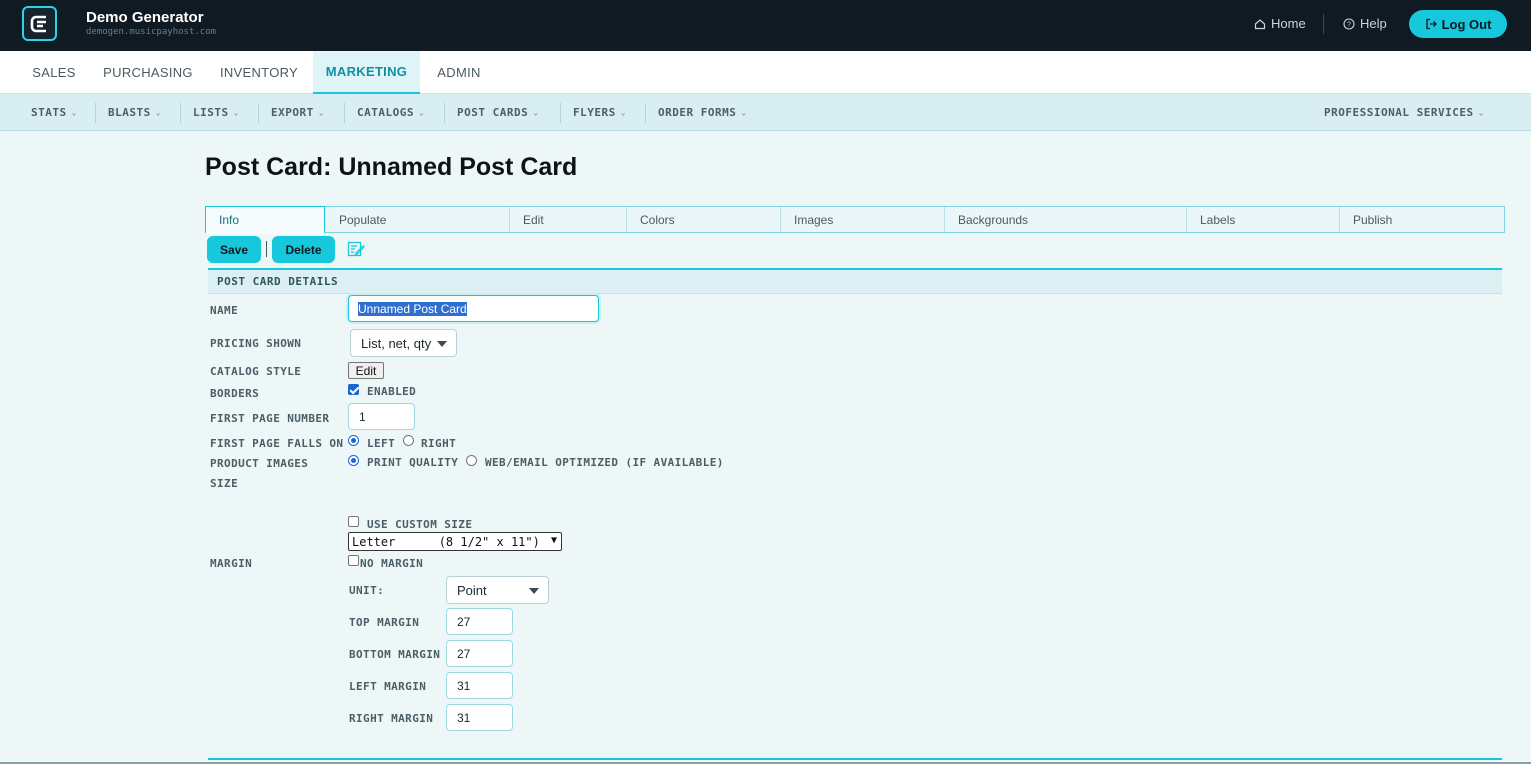 This screenshot has height=764, width=1531. I want to click on name-input-value: Unnamed Post Card, so click(412, 308).